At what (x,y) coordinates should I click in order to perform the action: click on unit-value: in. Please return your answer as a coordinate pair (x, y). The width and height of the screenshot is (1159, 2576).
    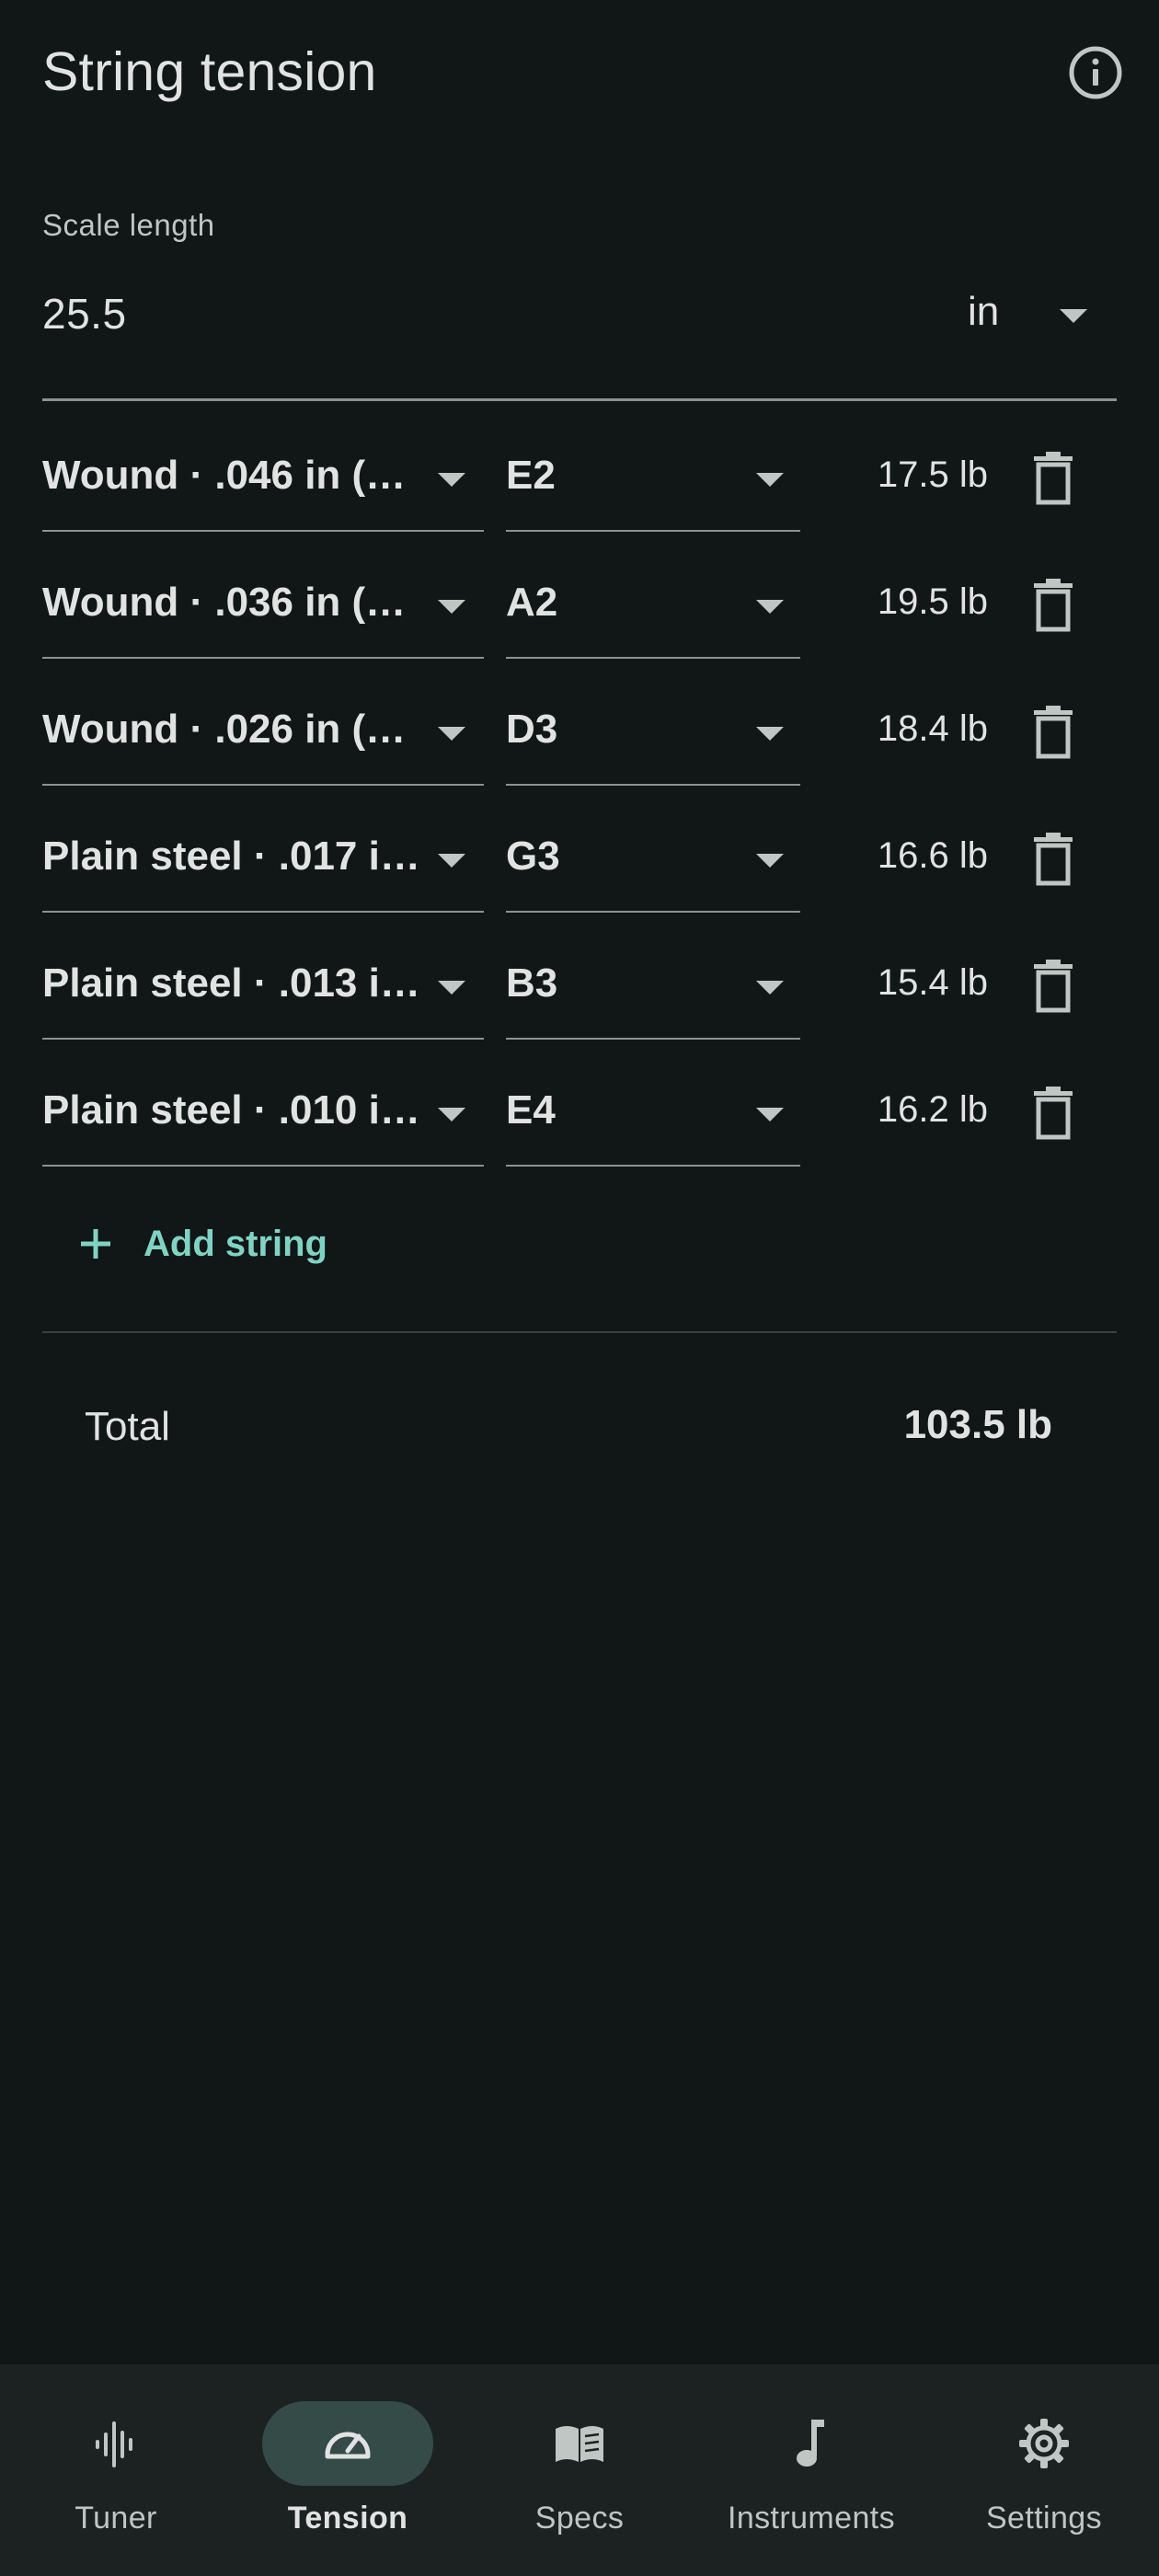
    Looking at the image, I should click on (984, 311).